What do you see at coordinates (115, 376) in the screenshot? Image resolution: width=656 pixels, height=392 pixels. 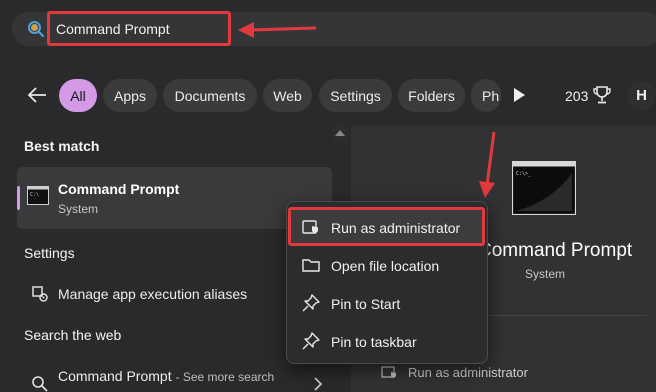 I see `web-result-title: Command Prompt` at bounding box center [115, 376].